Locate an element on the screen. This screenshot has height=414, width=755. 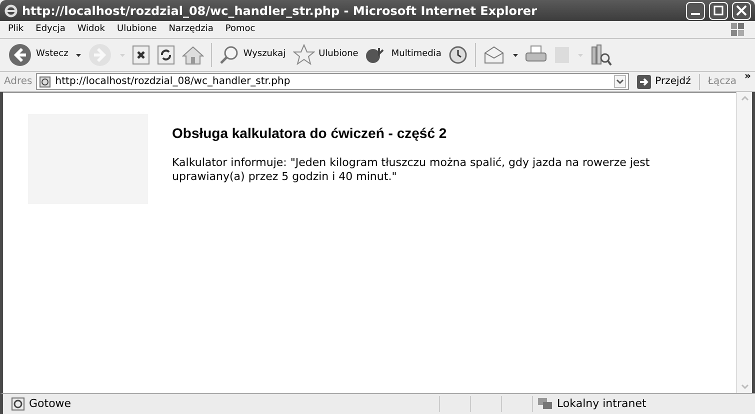
books-magnifier-icon is located at coordinates (601, 55).